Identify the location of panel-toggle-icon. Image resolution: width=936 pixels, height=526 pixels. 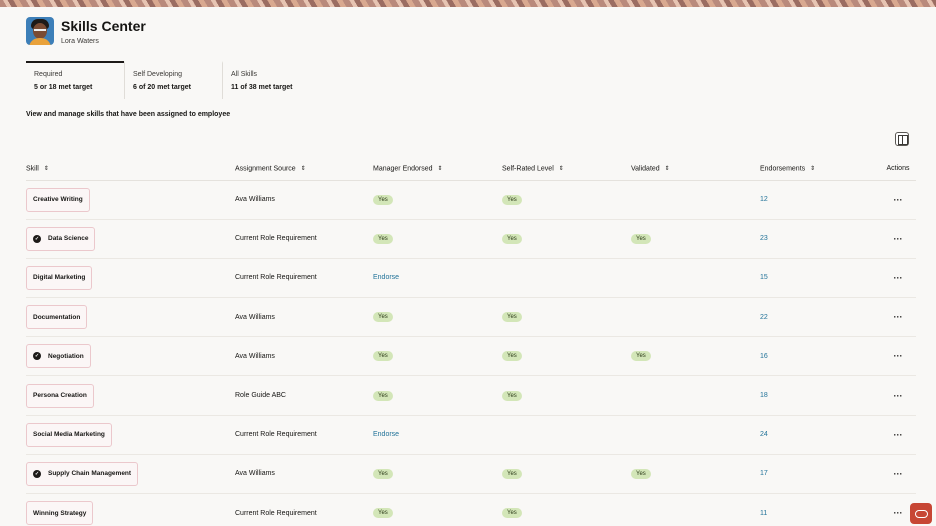
(902, 139).